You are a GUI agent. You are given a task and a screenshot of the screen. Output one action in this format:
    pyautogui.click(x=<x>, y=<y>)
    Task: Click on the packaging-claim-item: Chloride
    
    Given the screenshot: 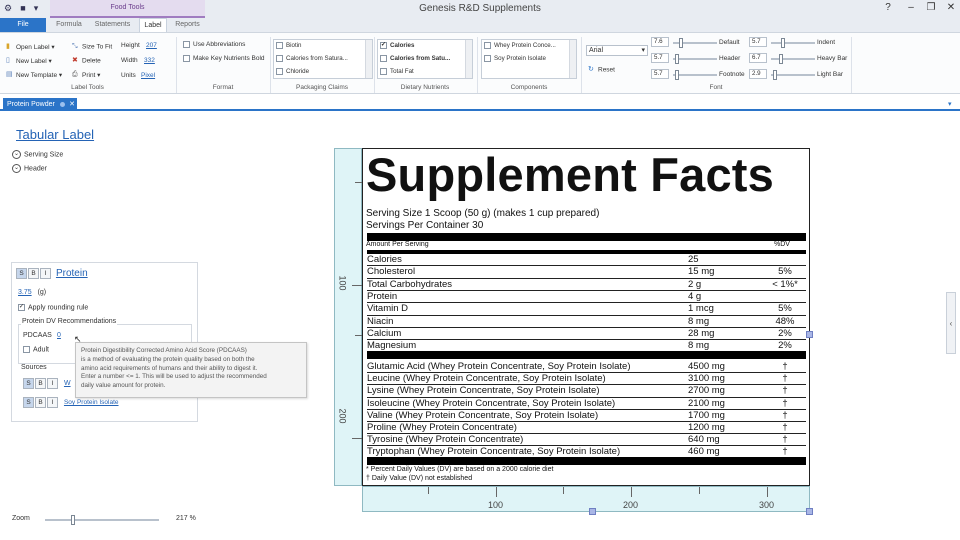 What is the action you would take?
    pyautogui.click(x=292, y=71)
    